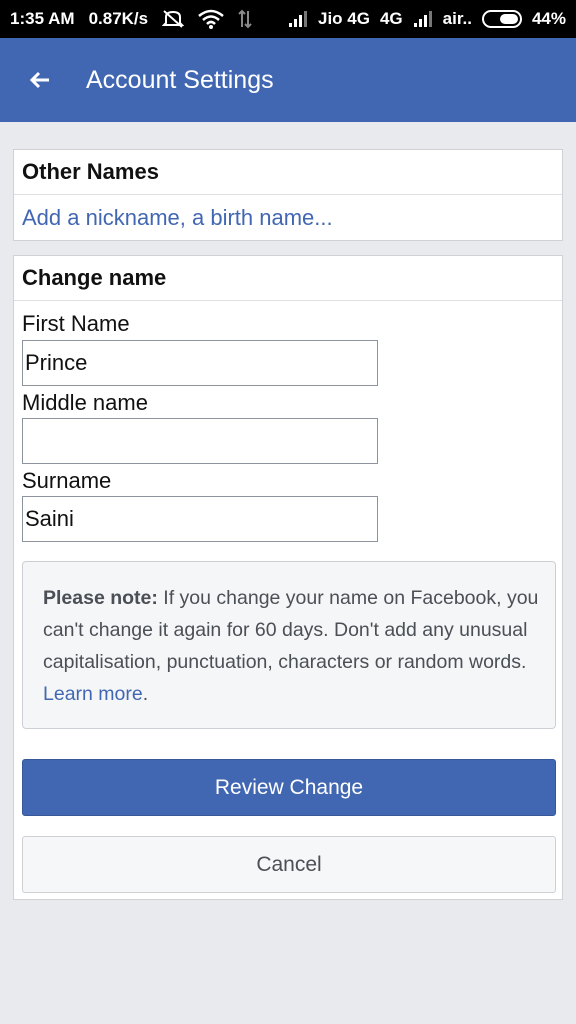  Describe the element at coordinates (245, 19) in the screenshot. I see `data-transfer-icon` at that location.